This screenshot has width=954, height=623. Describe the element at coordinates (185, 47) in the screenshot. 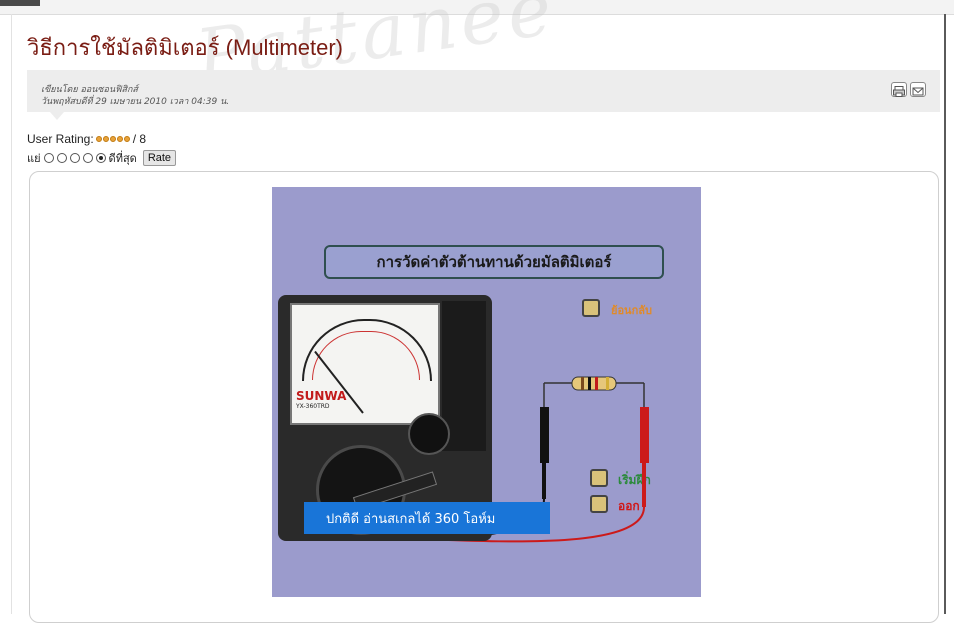

I see `page-title: วิธีการใช้มัลติมิเตอร์ (Multimeter)` at that location.